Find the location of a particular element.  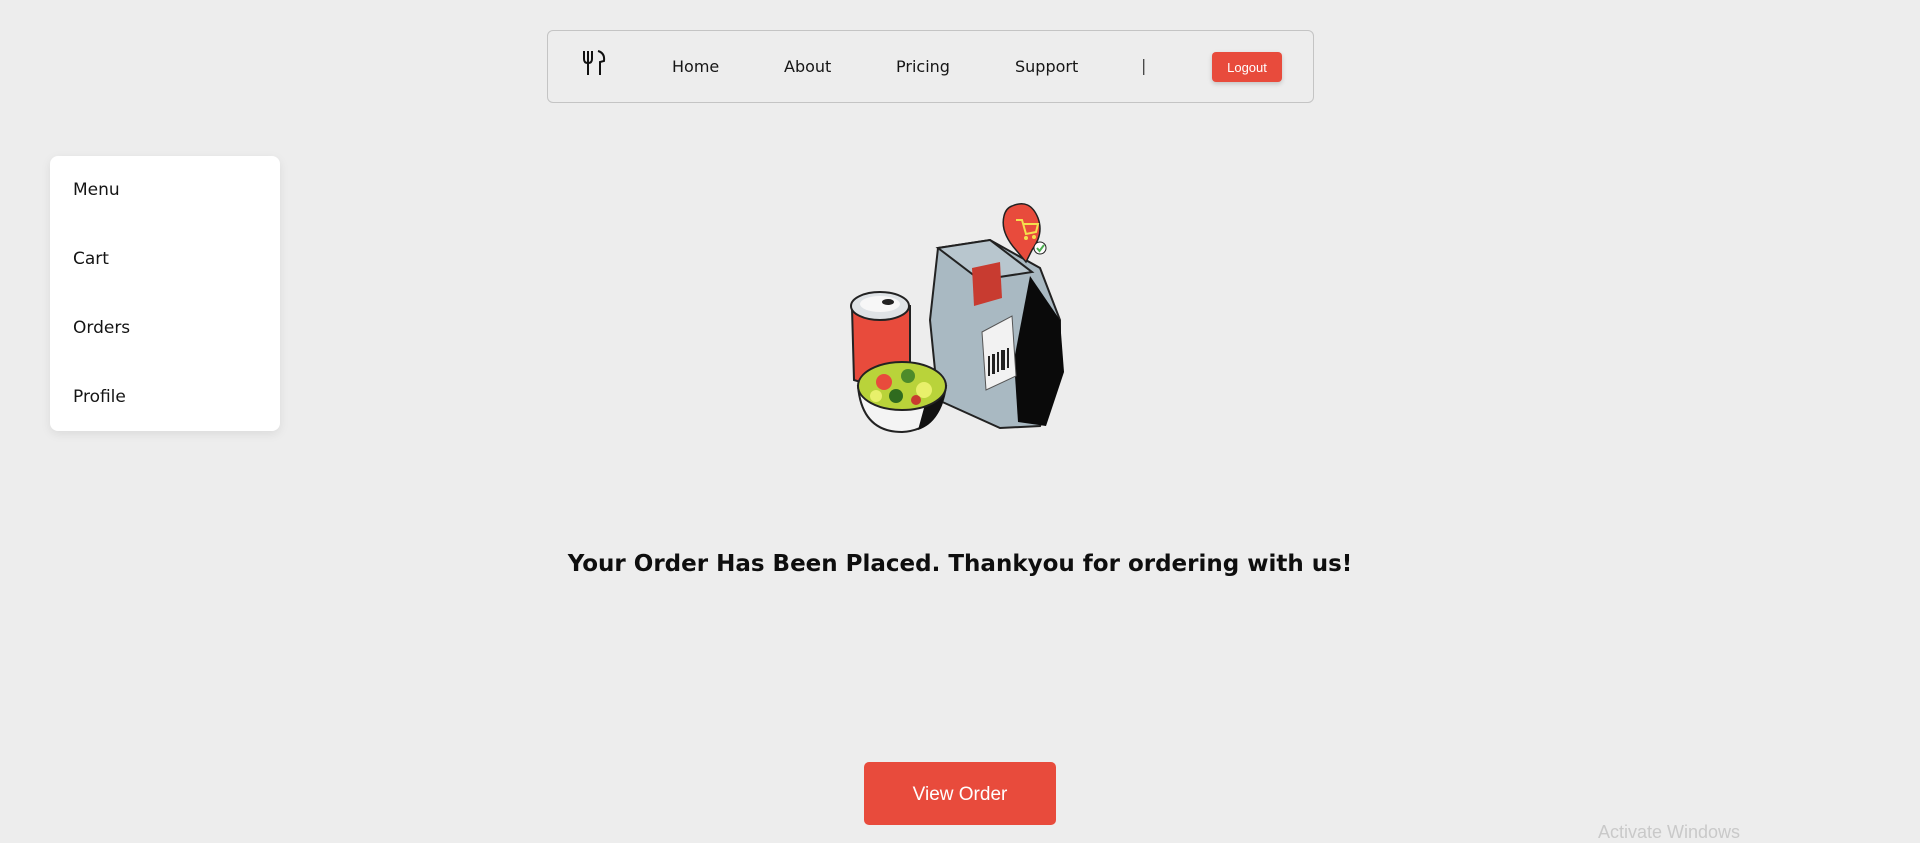

sidebar-item-menu: Menu is located at coordinates (96, 190).